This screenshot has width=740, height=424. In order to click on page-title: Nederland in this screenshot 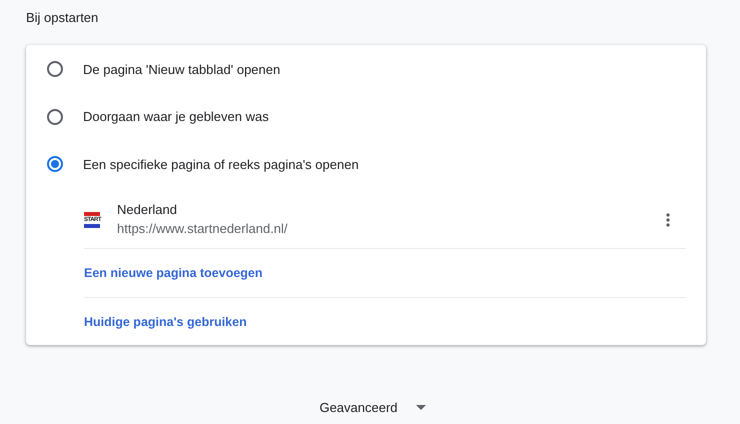, I will do `click(147, 210)`.